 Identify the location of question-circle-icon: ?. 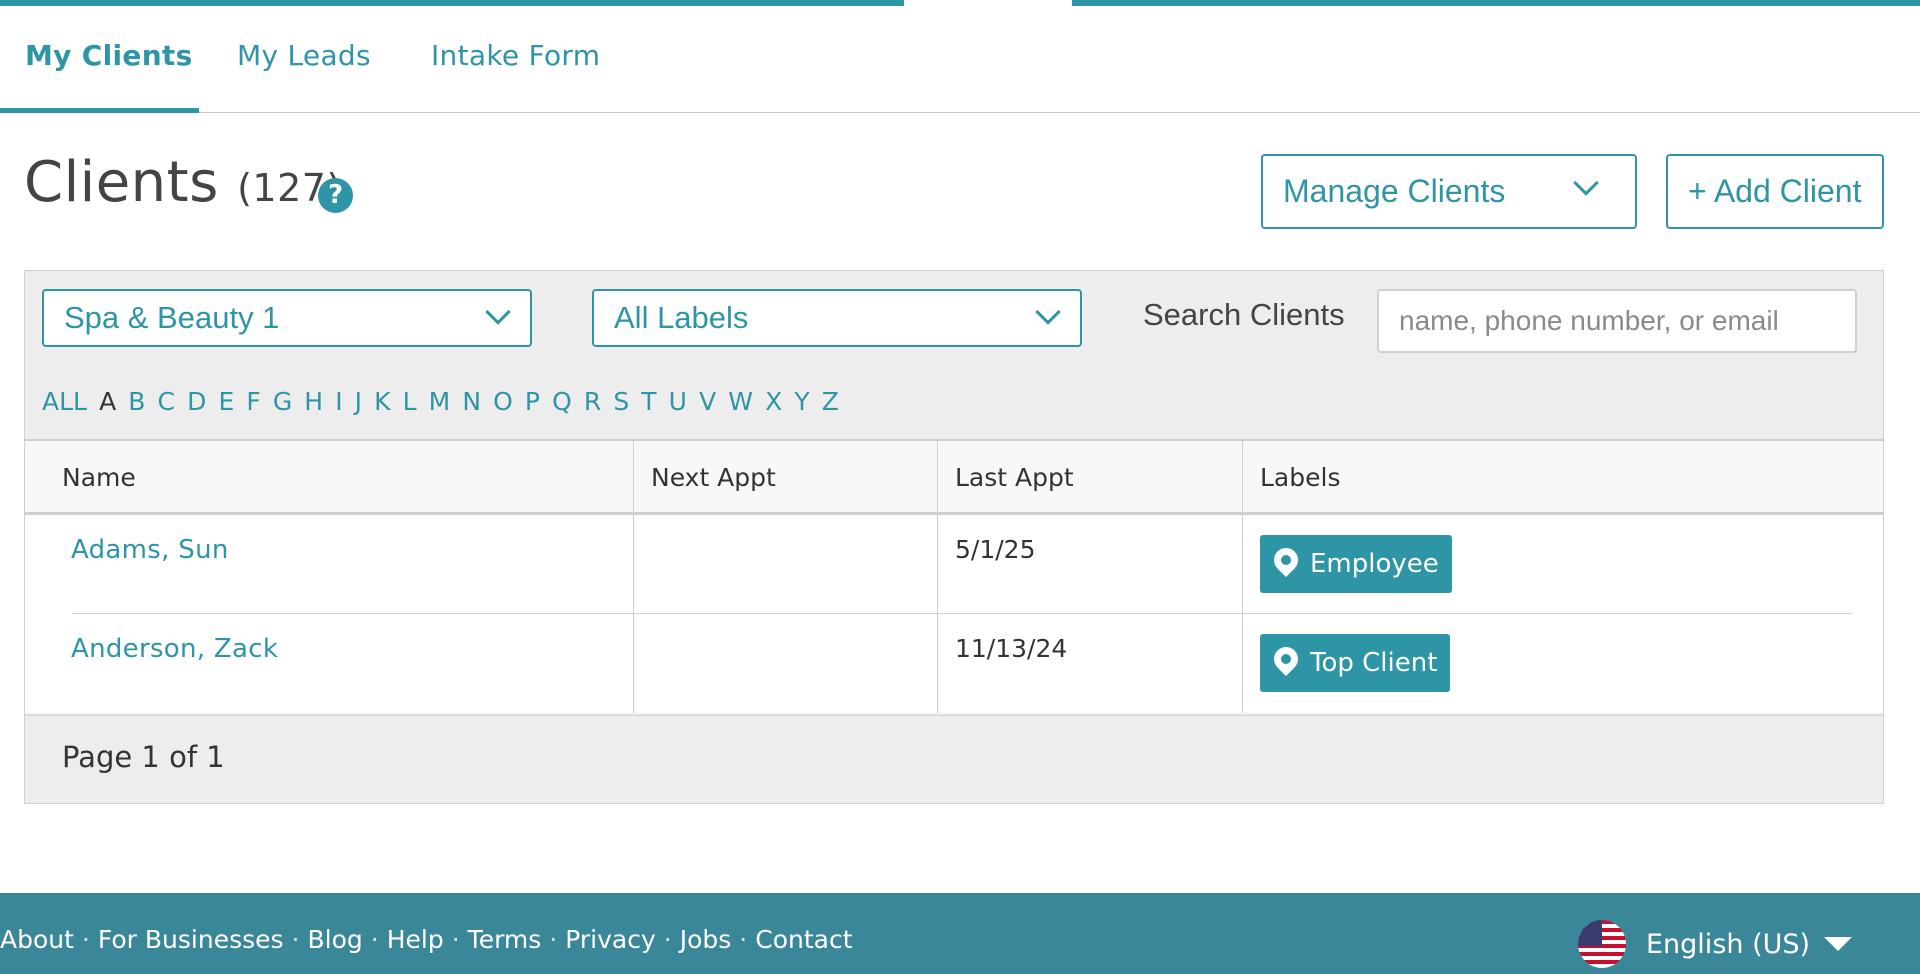
(335, 195).